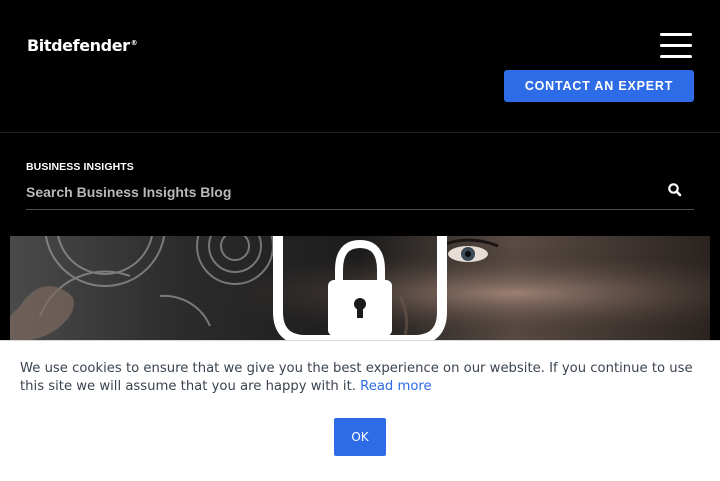 The width and height of the screenshot is (720, 481). Describe the element at coordinates (396, 386) in the screenshot. I see `read-more-link: Read more` at that location.